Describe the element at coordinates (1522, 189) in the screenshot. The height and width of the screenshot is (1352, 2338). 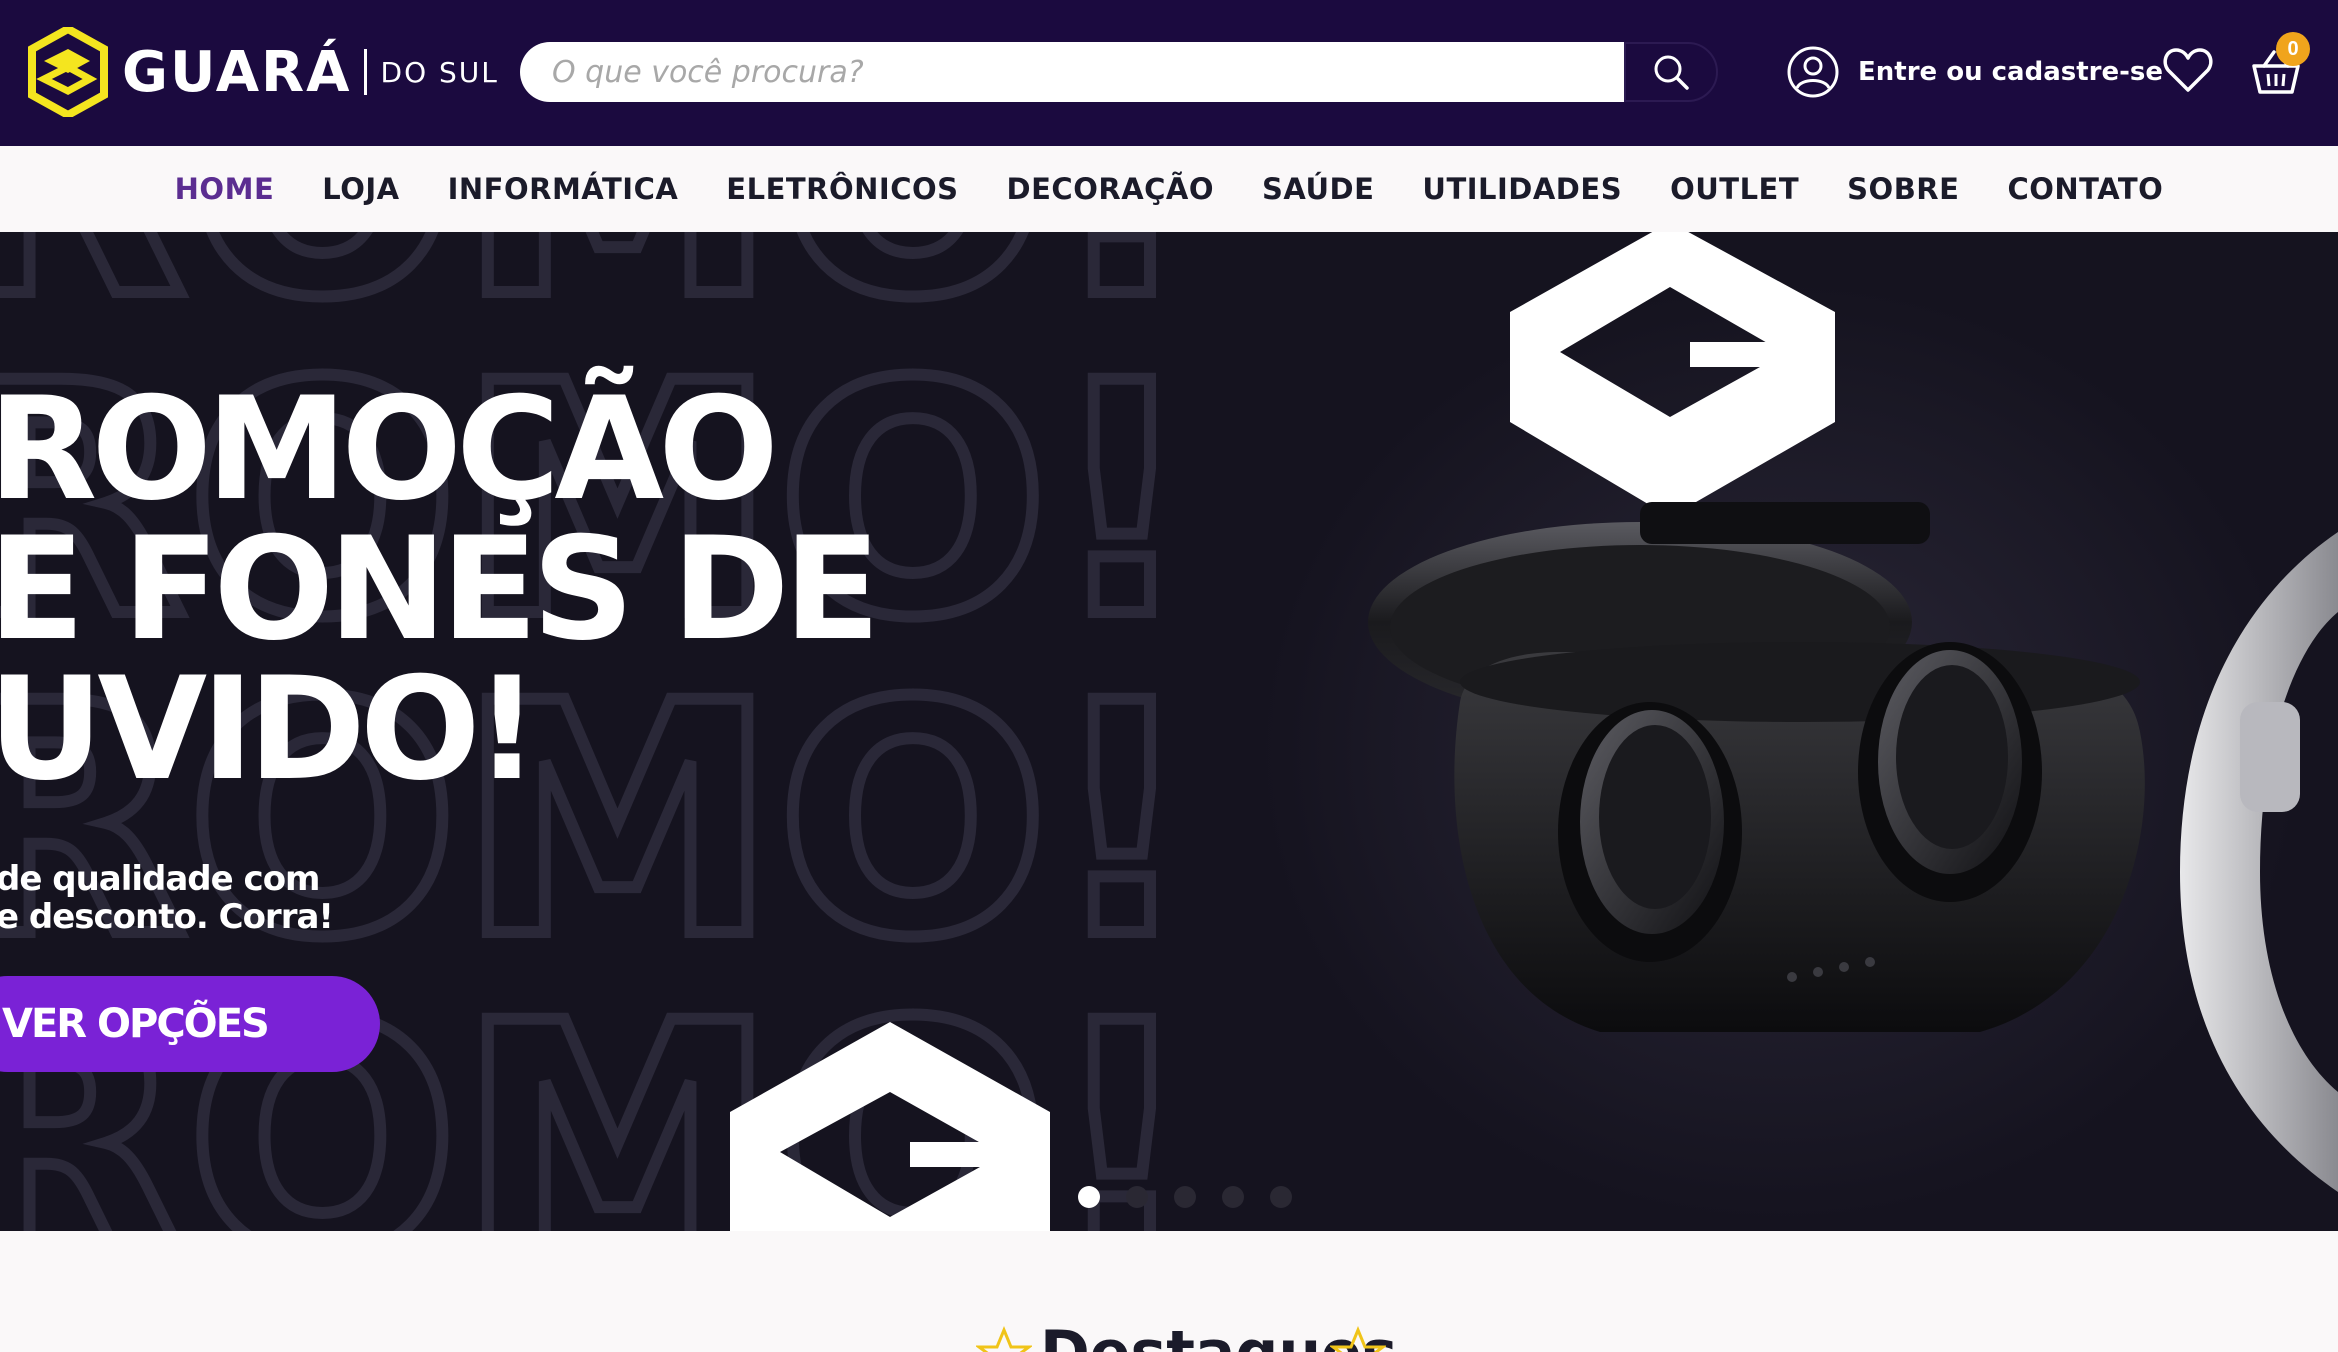
I see `nav-item-utilidades: UTILIDADES` at that location.